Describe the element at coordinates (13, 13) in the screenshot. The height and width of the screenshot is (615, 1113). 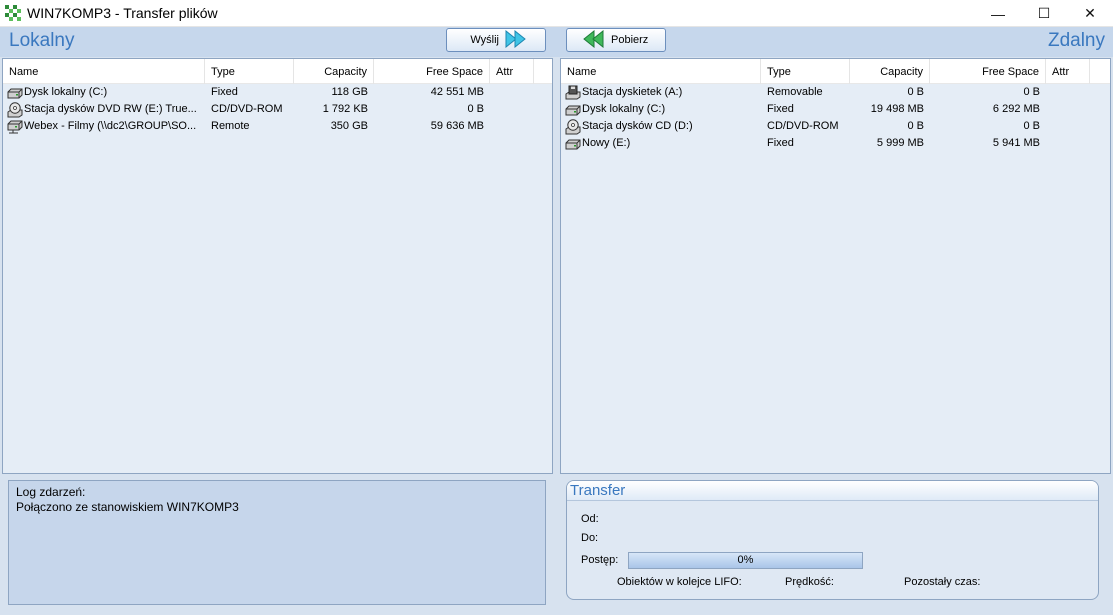
I see `app-icon` at that location.